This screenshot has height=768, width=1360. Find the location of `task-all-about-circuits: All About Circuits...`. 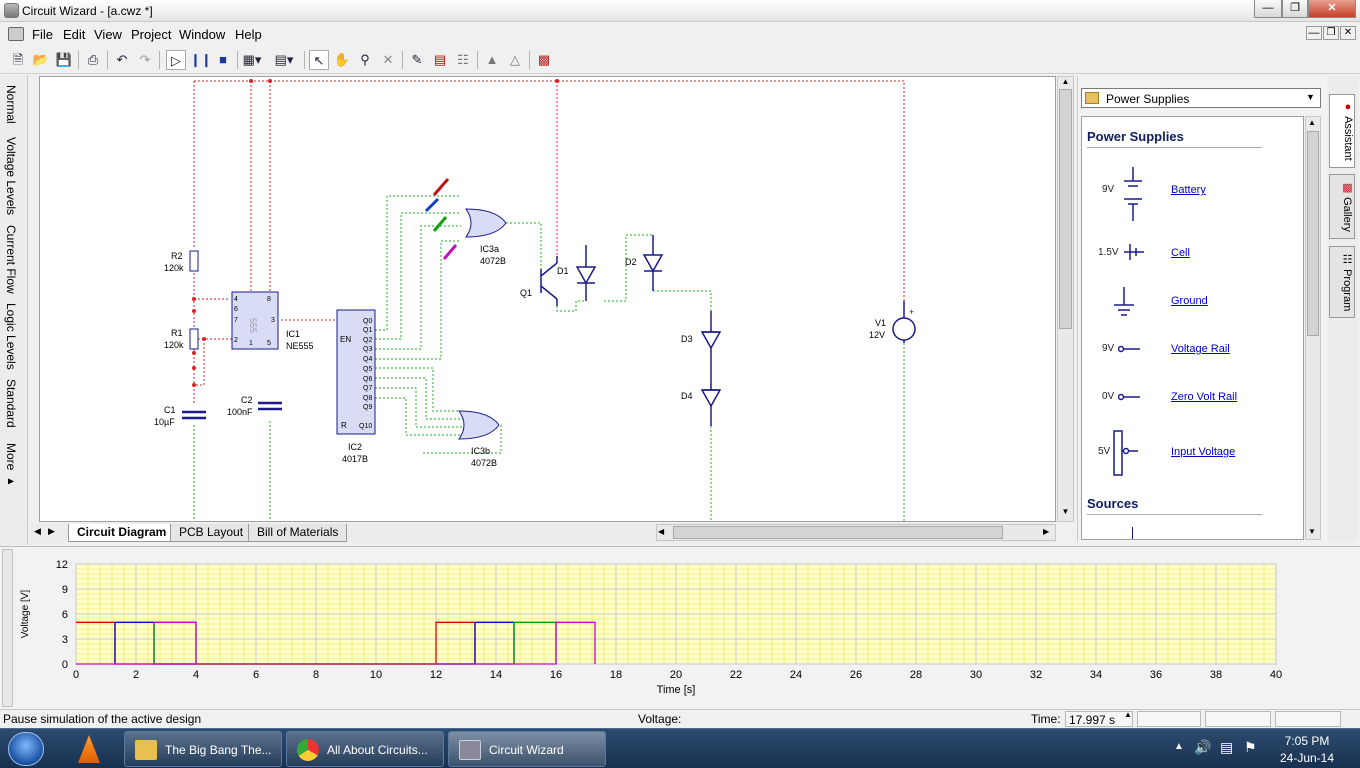

task-all-about-circuits: All About Circuits... is located at coordinates (365, 749).